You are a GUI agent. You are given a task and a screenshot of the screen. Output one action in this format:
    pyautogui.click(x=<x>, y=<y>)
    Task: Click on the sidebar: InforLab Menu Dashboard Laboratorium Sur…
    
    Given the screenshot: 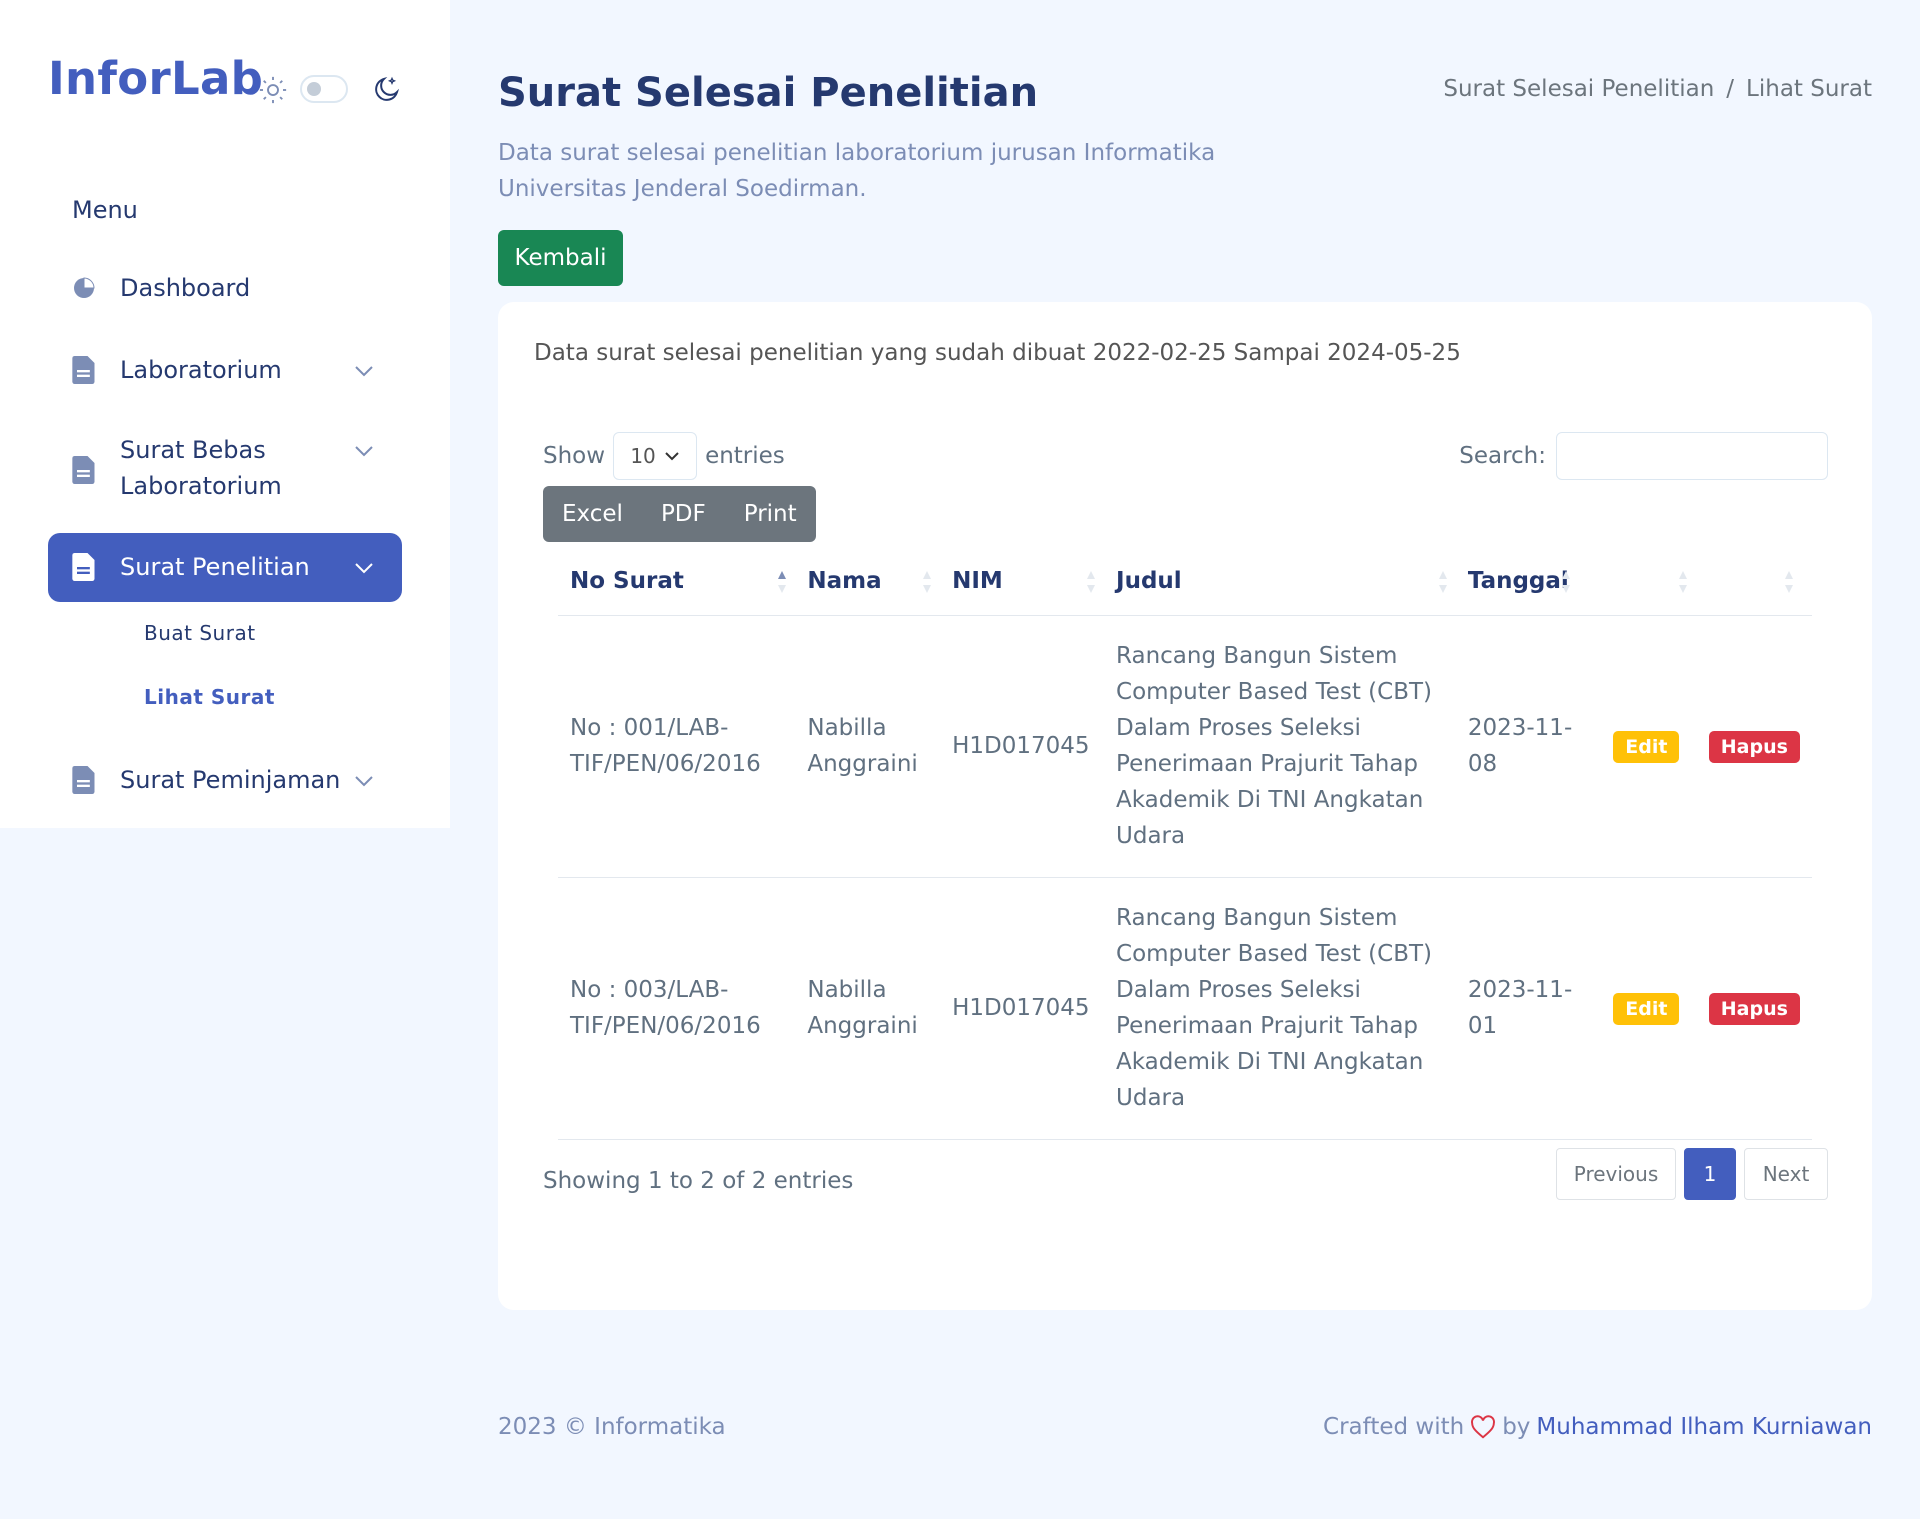 What is the action you would take?
    pyautogui.click(x=225, y=414)
    